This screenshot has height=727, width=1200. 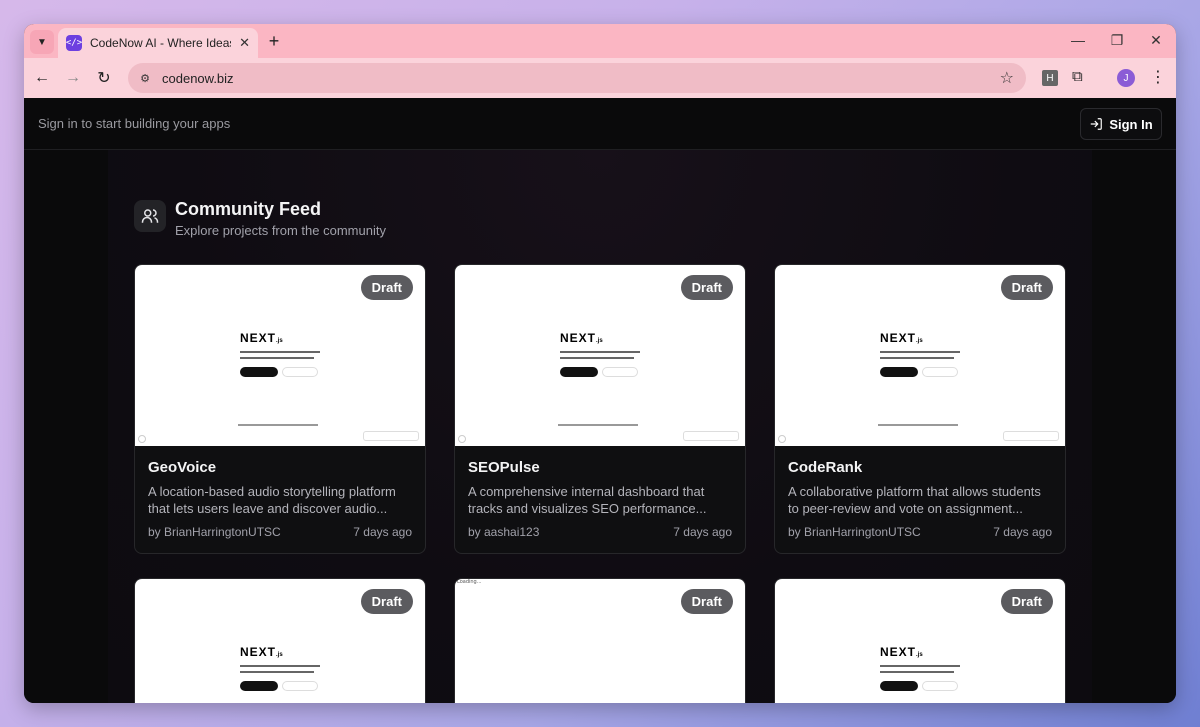 I want to click on project-preview: Loading... Draft, so click(x=600, y=641).